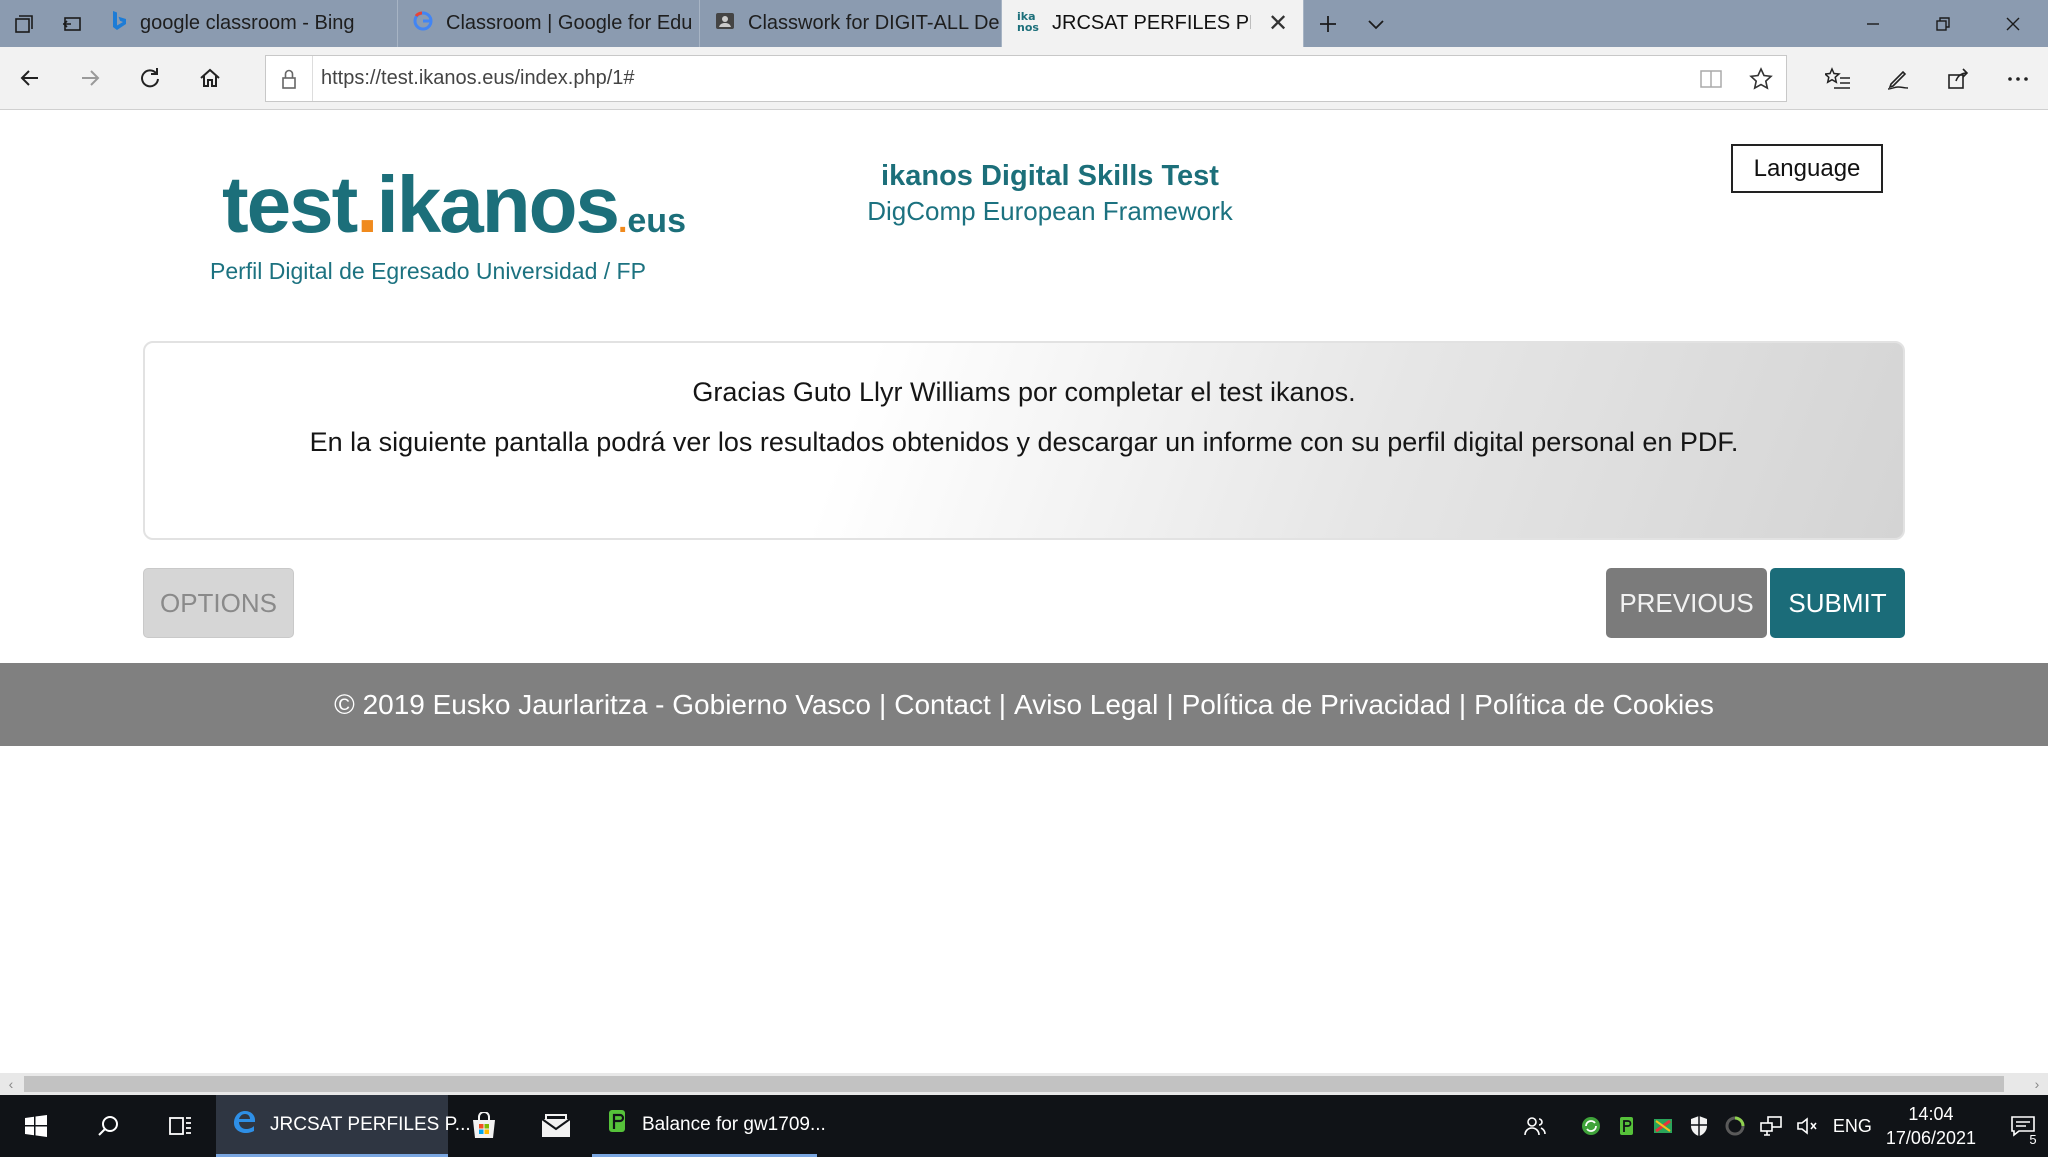 The height and width of the screenshot is (1157, 2048). I want to click on tab-title: Classroom | Google for Edu, so click(569, 23).